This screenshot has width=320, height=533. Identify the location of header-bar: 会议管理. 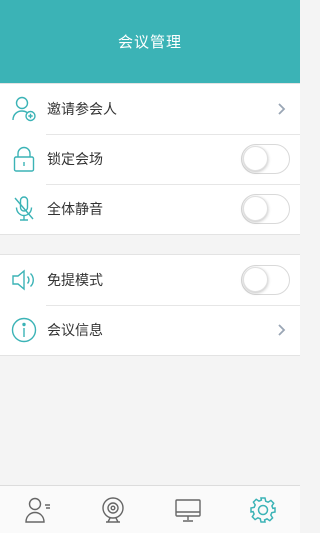
(150, 41).